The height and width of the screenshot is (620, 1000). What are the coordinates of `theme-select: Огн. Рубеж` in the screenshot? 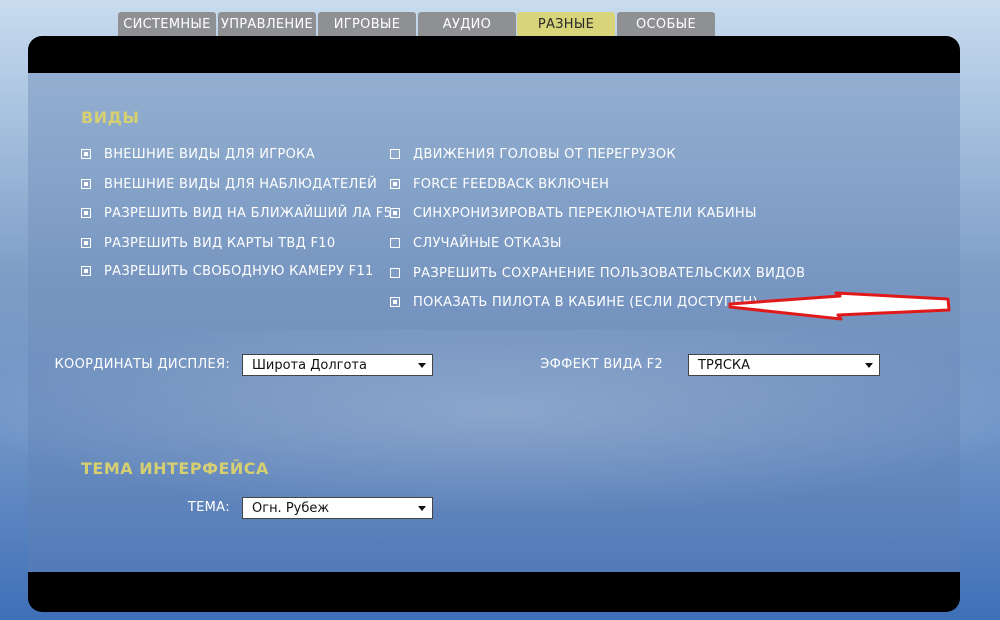 It's located at (337, 508).